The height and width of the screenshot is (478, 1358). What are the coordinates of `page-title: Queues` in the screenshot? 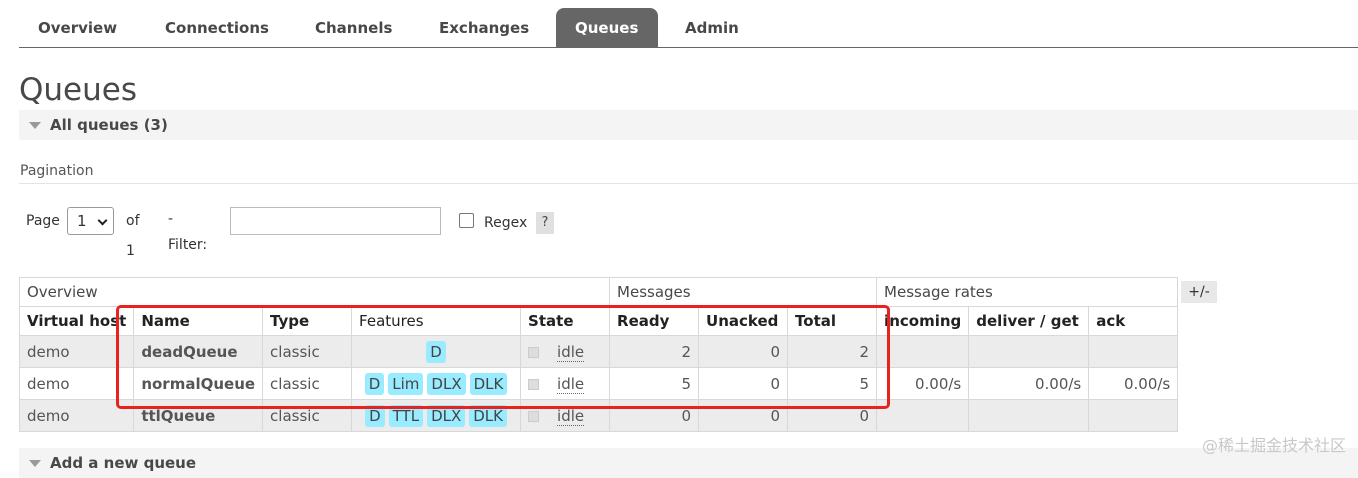 It's located at (78, 90).